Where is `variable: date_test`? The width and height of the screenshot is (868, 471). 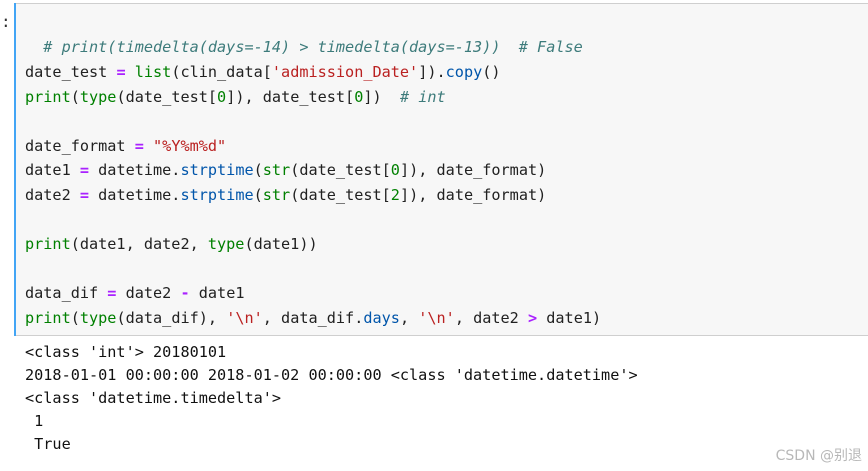 variable: date_test is located at coordinates (66, 72).